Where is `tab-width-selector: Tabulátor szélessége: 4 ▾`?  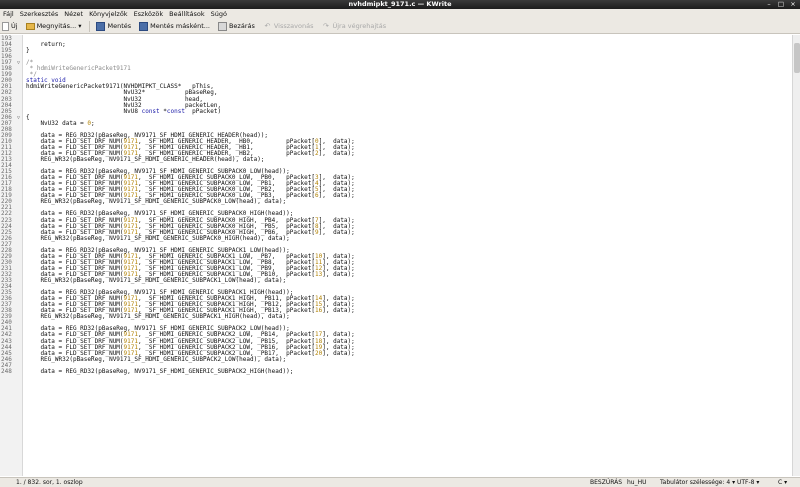 tab-width-selector: Tabulátor szélessége: 4 ▾ is located at coordinates (697, 482).